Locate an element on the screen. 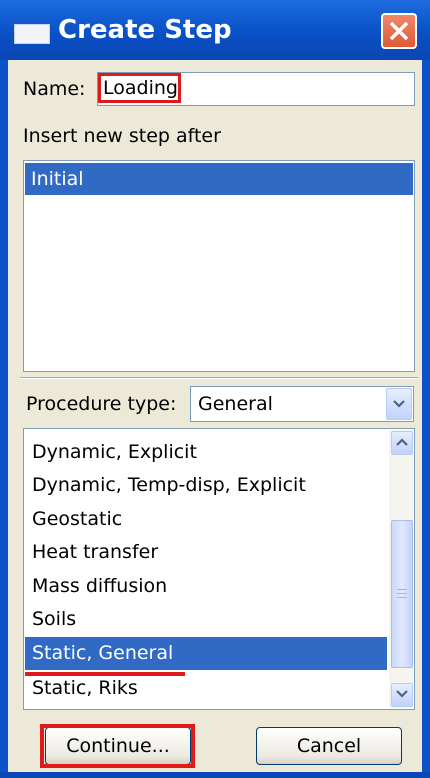 Image resolution: width=430 pixels, height=778 pixels. list-item: Soils is located at coordinates (206, 619).